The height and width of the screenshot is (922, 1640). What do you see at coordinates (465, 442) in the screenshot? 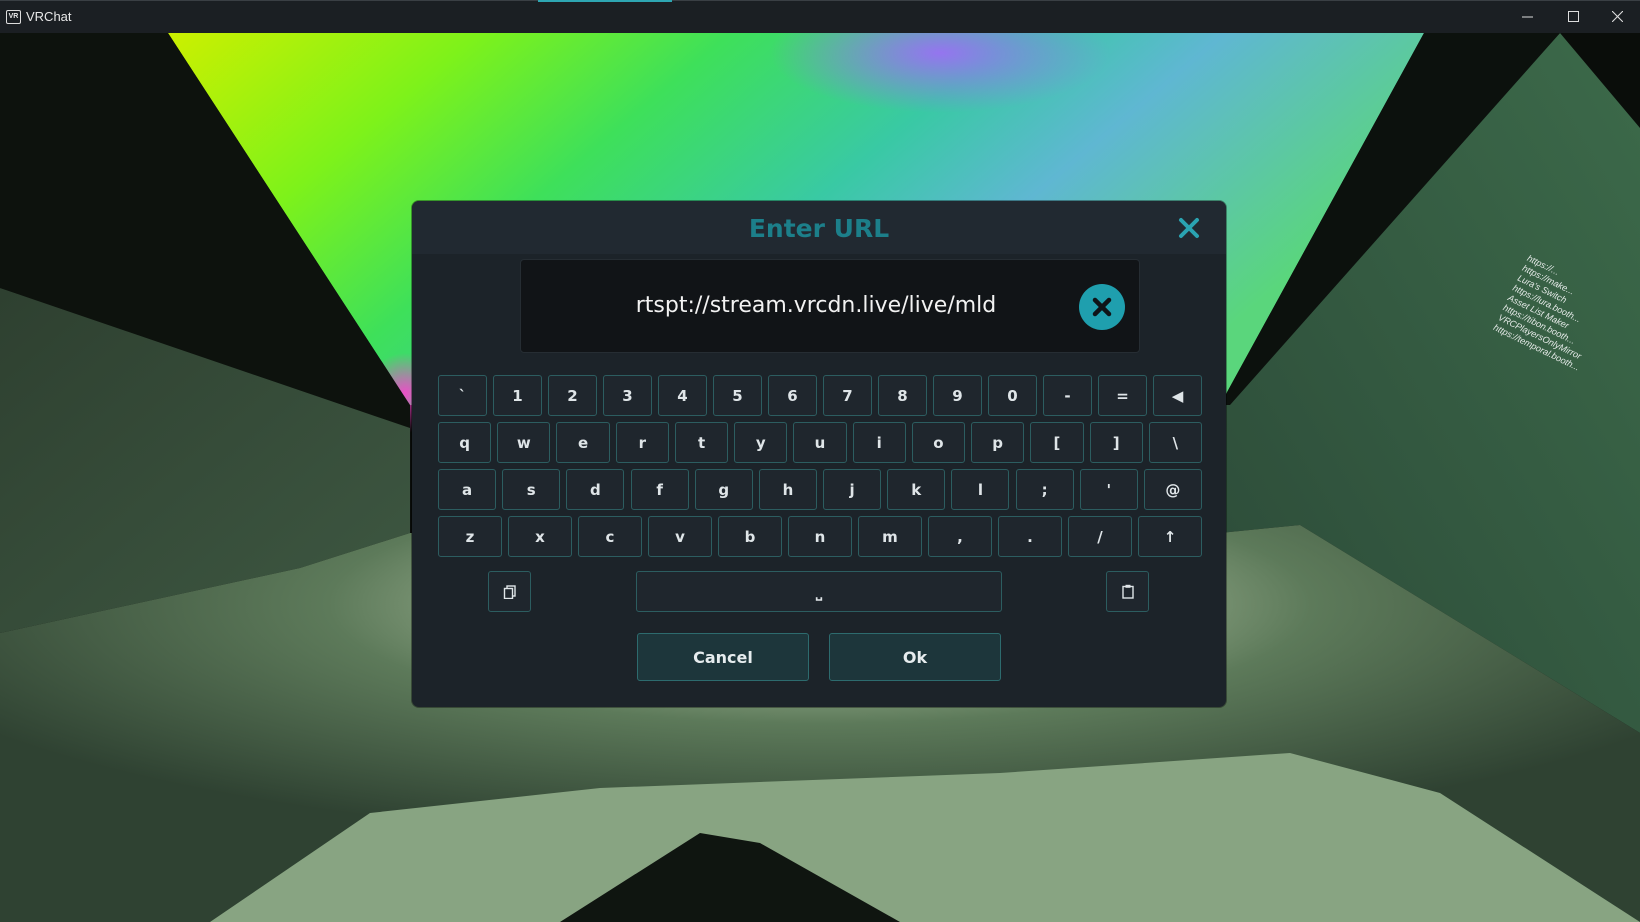
I see `key-q: q` at bounding box center [465, 442].